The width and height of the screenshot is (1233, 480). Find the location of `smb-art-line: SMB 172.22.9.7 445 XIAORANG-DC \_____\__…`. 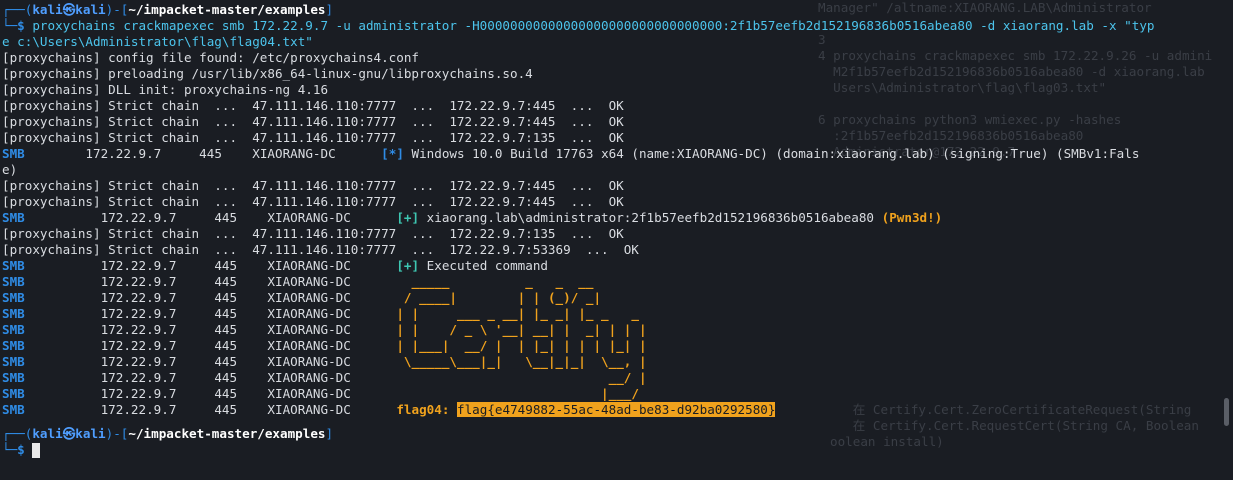

smb-art-line: SMB 172.22.9.7 445 XIAORANG-DC \_____\__… is located at coordinates (324, 361).